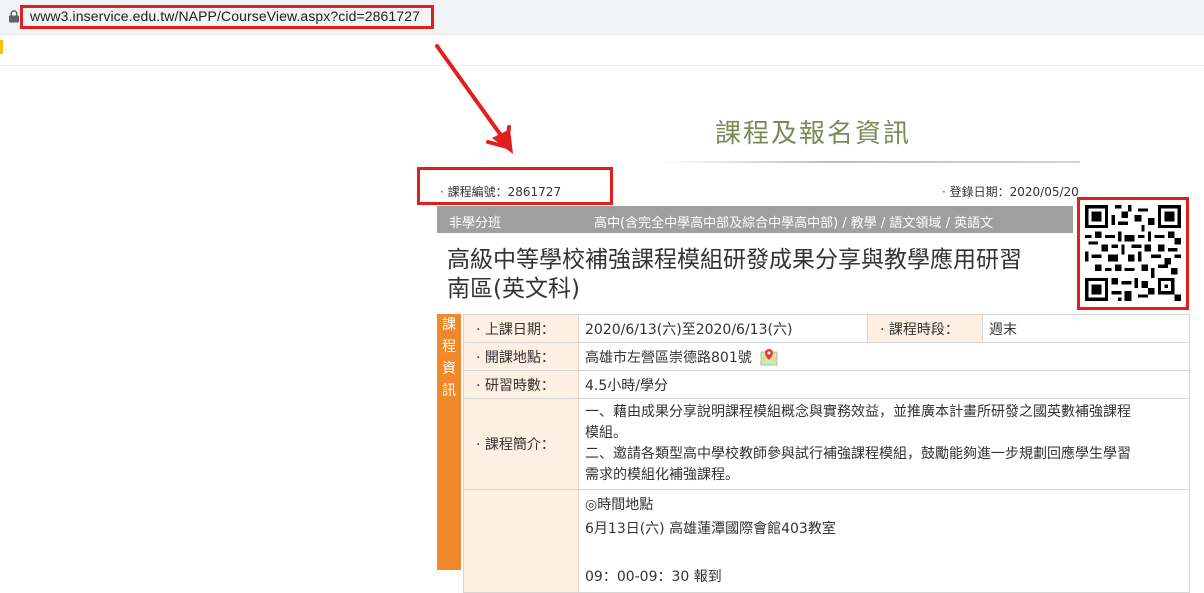  I want to click on course-title-line-1: 高級中等學校補強課程模組研發成果分享與教學應用研習, so click(734, 260).